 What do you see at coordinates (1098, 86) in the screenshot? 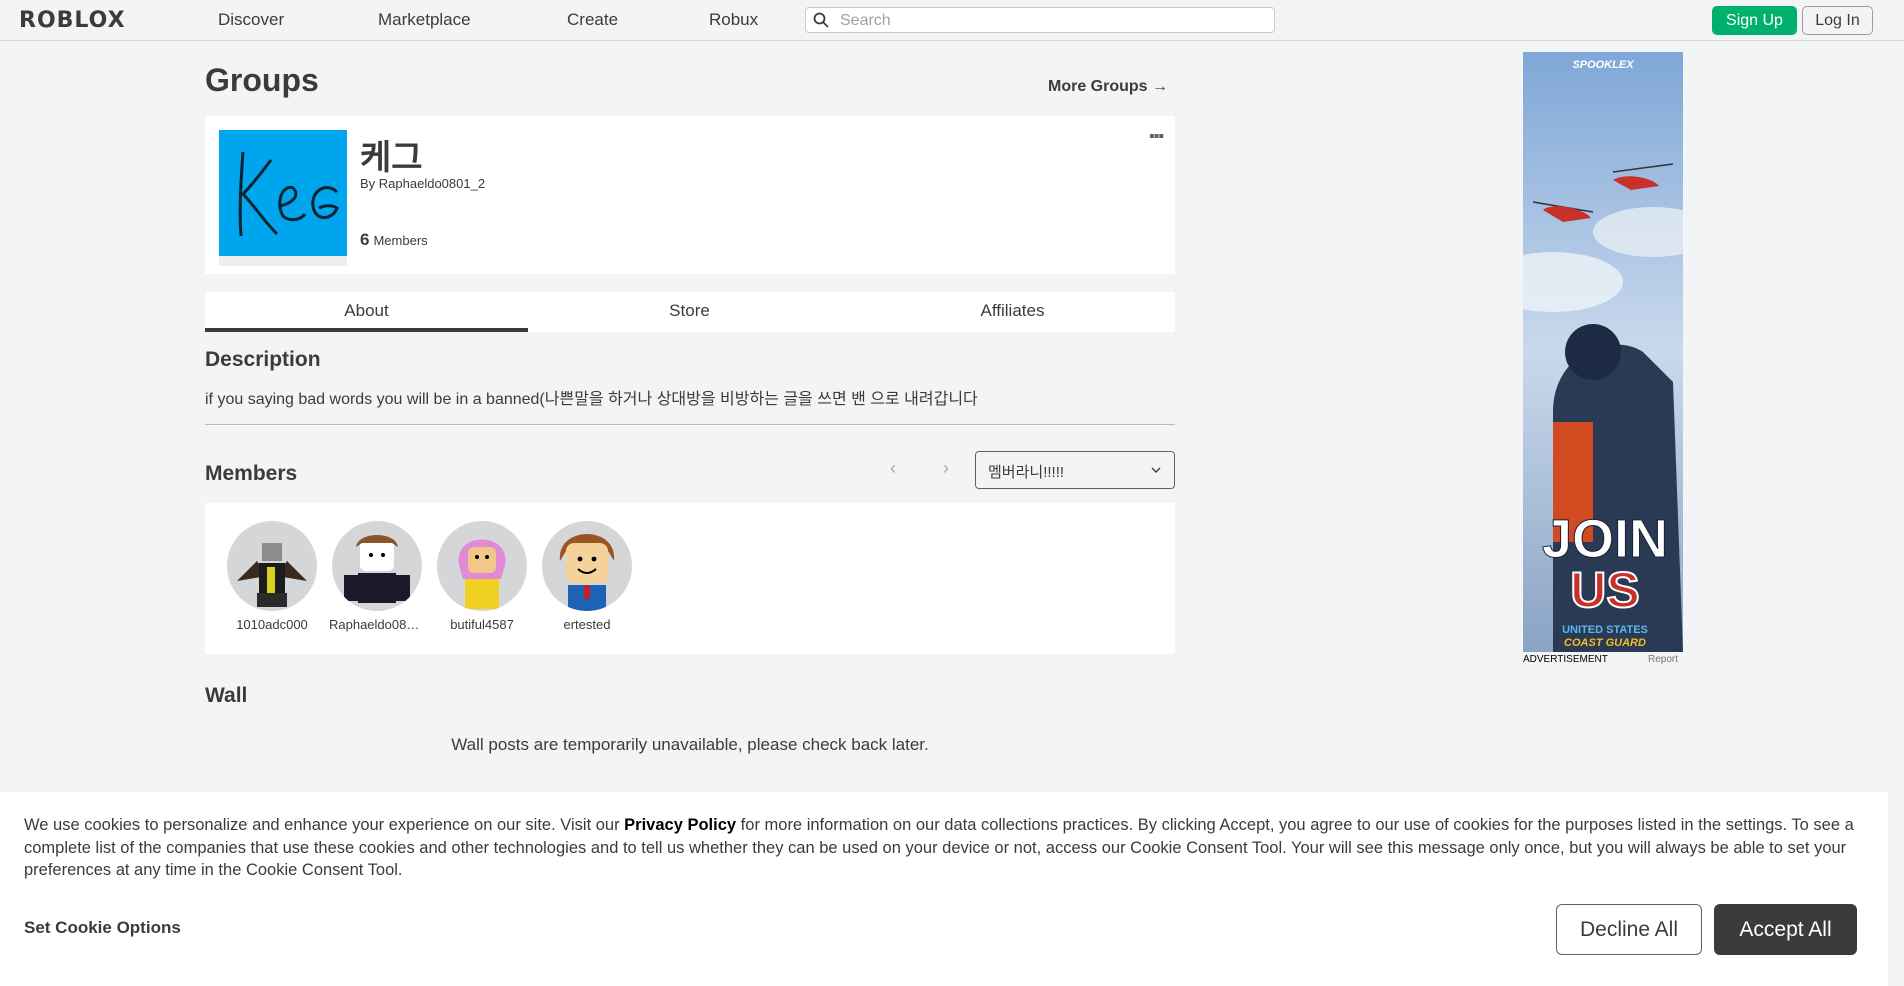
I see `more-groups-label: More Groups` at bounding box center [1098, 86].